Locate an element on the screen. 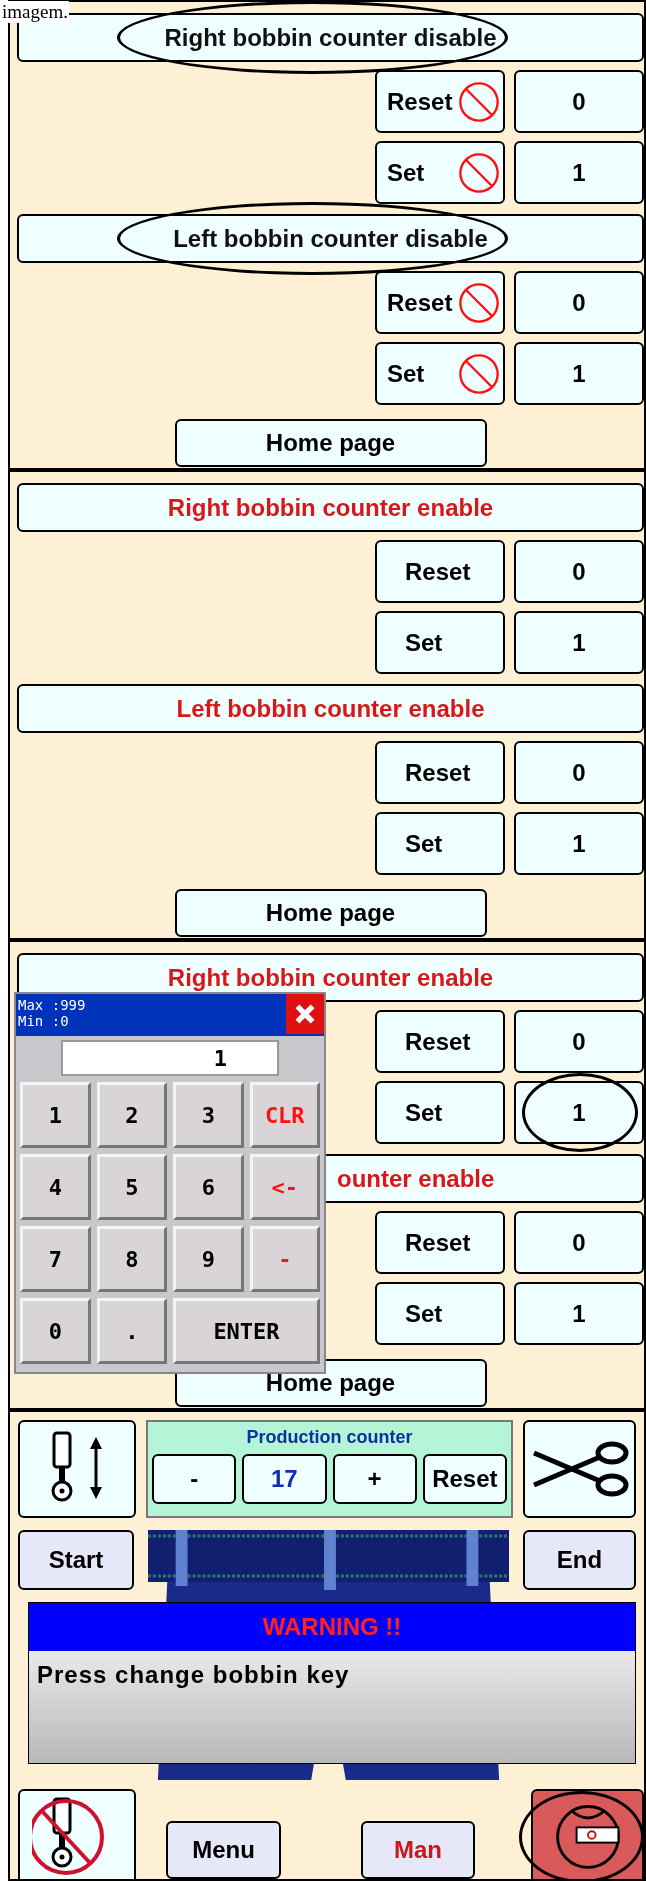  counter-title: ounter enable is located at coordinates (416, 1178).